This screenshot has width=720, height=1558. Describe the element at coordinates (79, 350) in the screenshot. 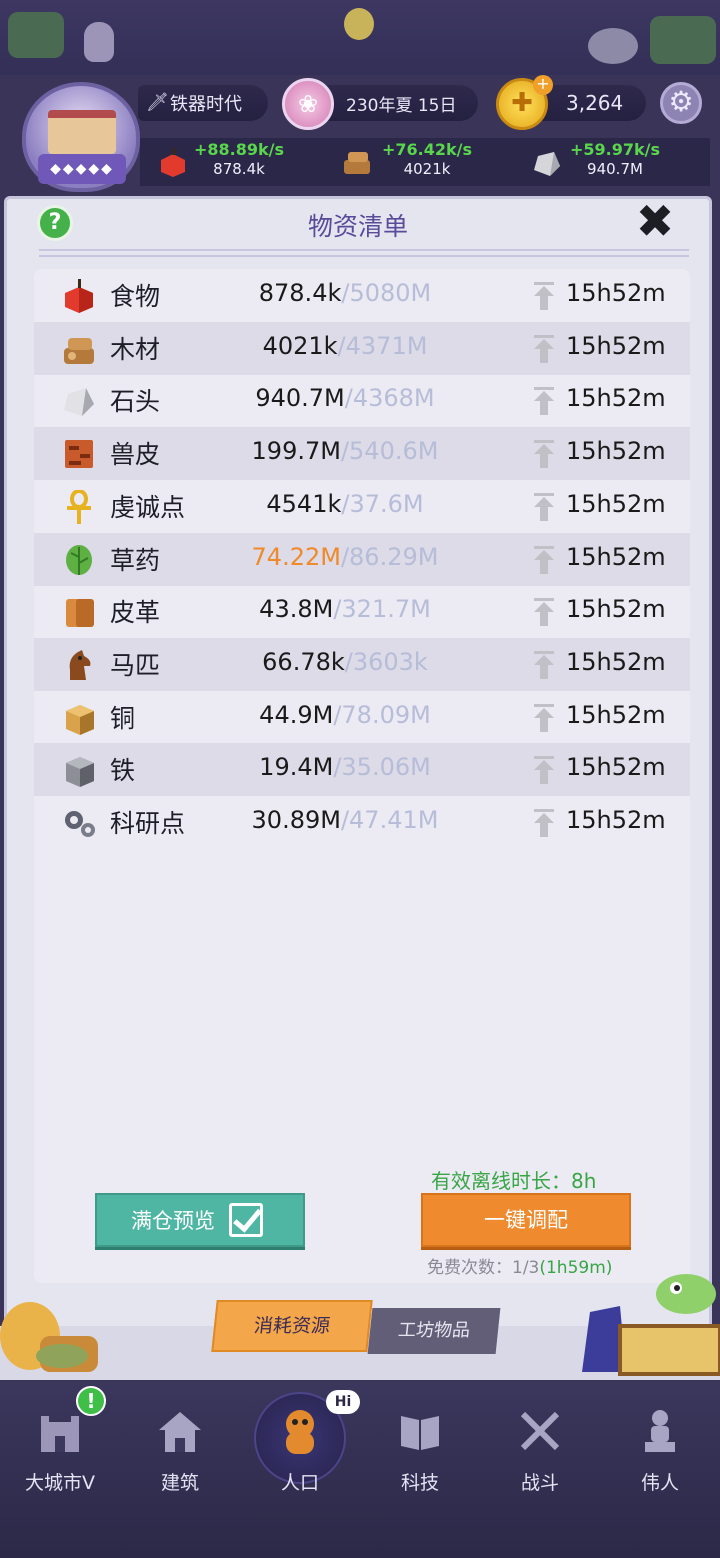

I see `wood-icon` at that location.